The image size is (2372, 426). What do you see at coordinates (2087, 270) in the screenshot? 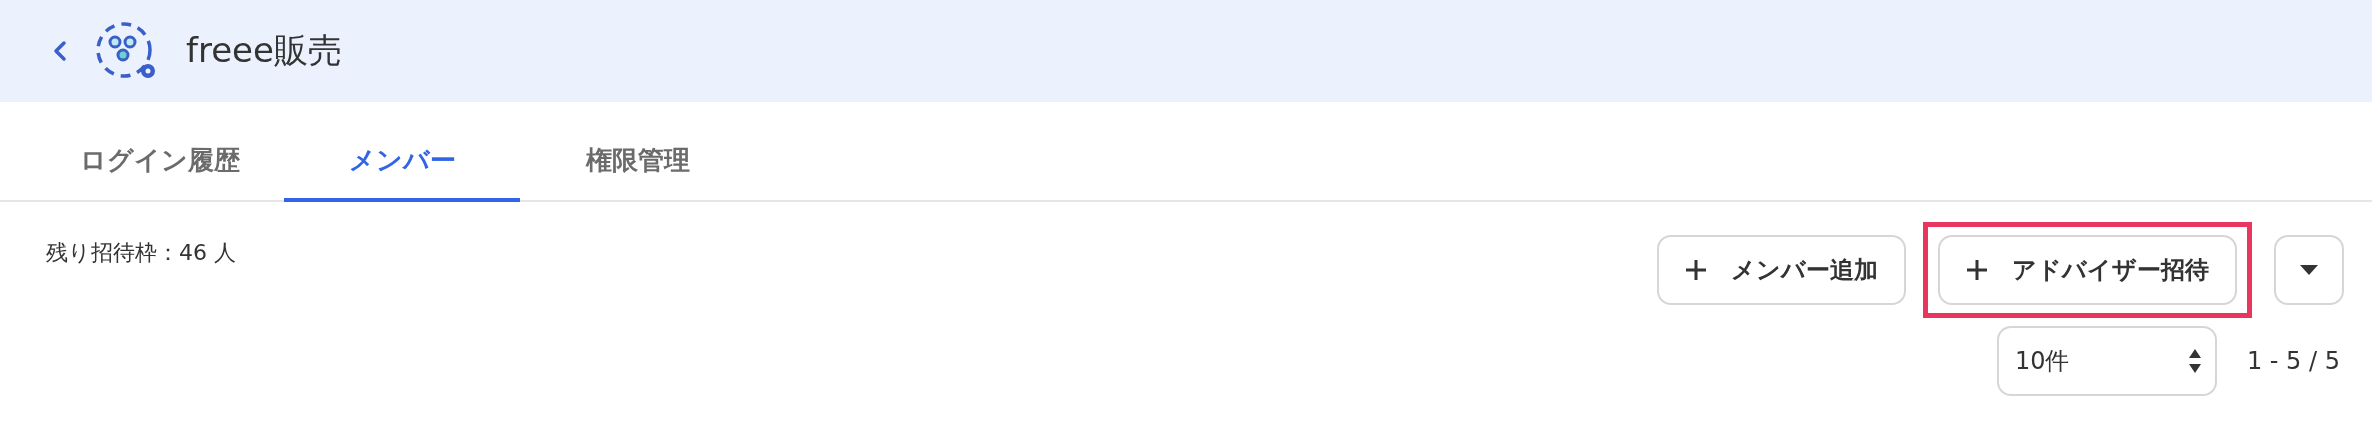
I see `add-button: アドバイザー招待` at bounding box center [2087, 270].